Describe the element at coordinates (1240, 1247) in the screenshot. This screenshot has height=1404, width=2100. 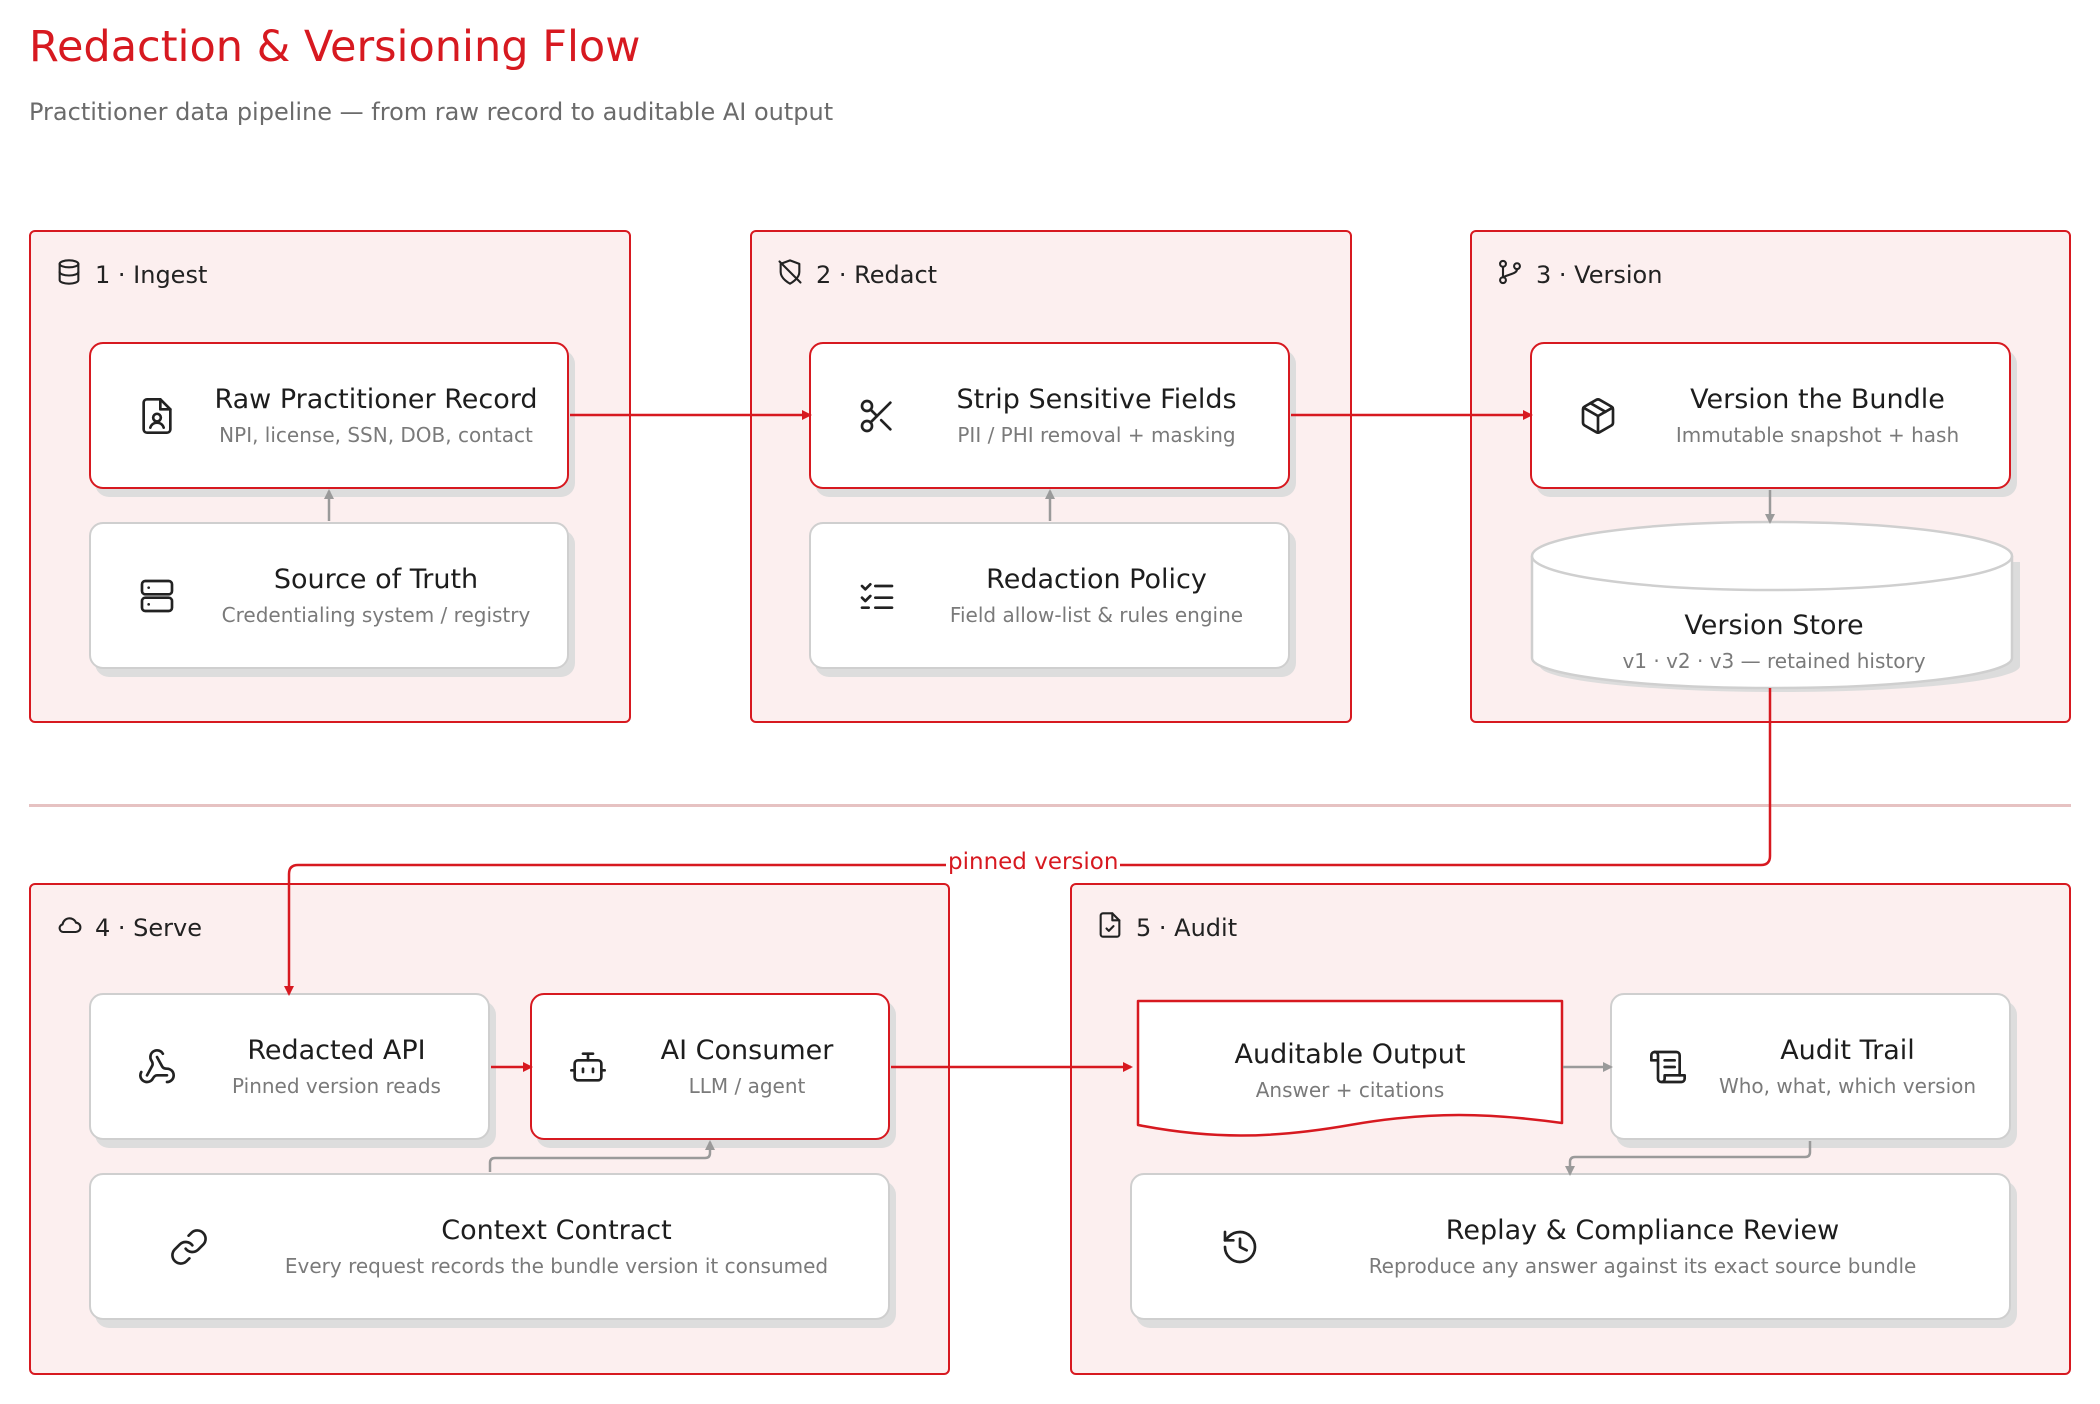
I see `history-icon` at that location.